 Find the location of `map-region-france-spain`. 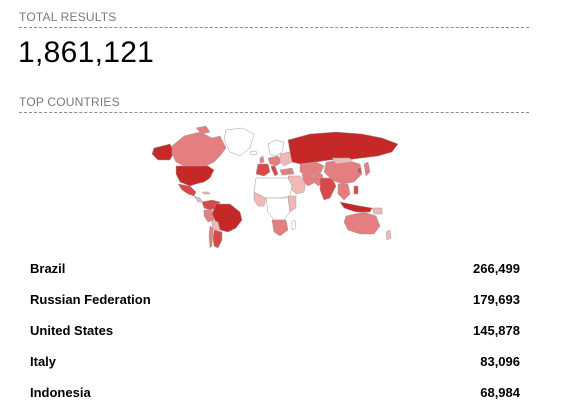

map-region-france-spain is located at coordinates (263, 170).